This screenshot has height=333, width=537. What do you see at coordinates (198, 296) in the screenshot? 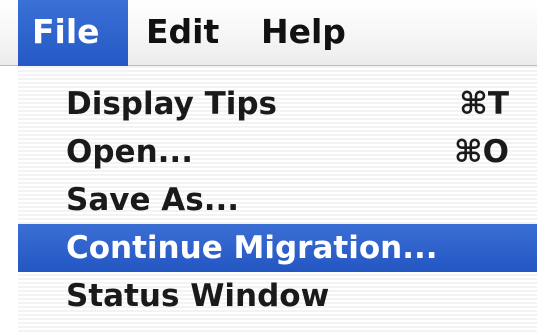
I see `menu-item-label: Status Window` at bounding box center [198, 296].